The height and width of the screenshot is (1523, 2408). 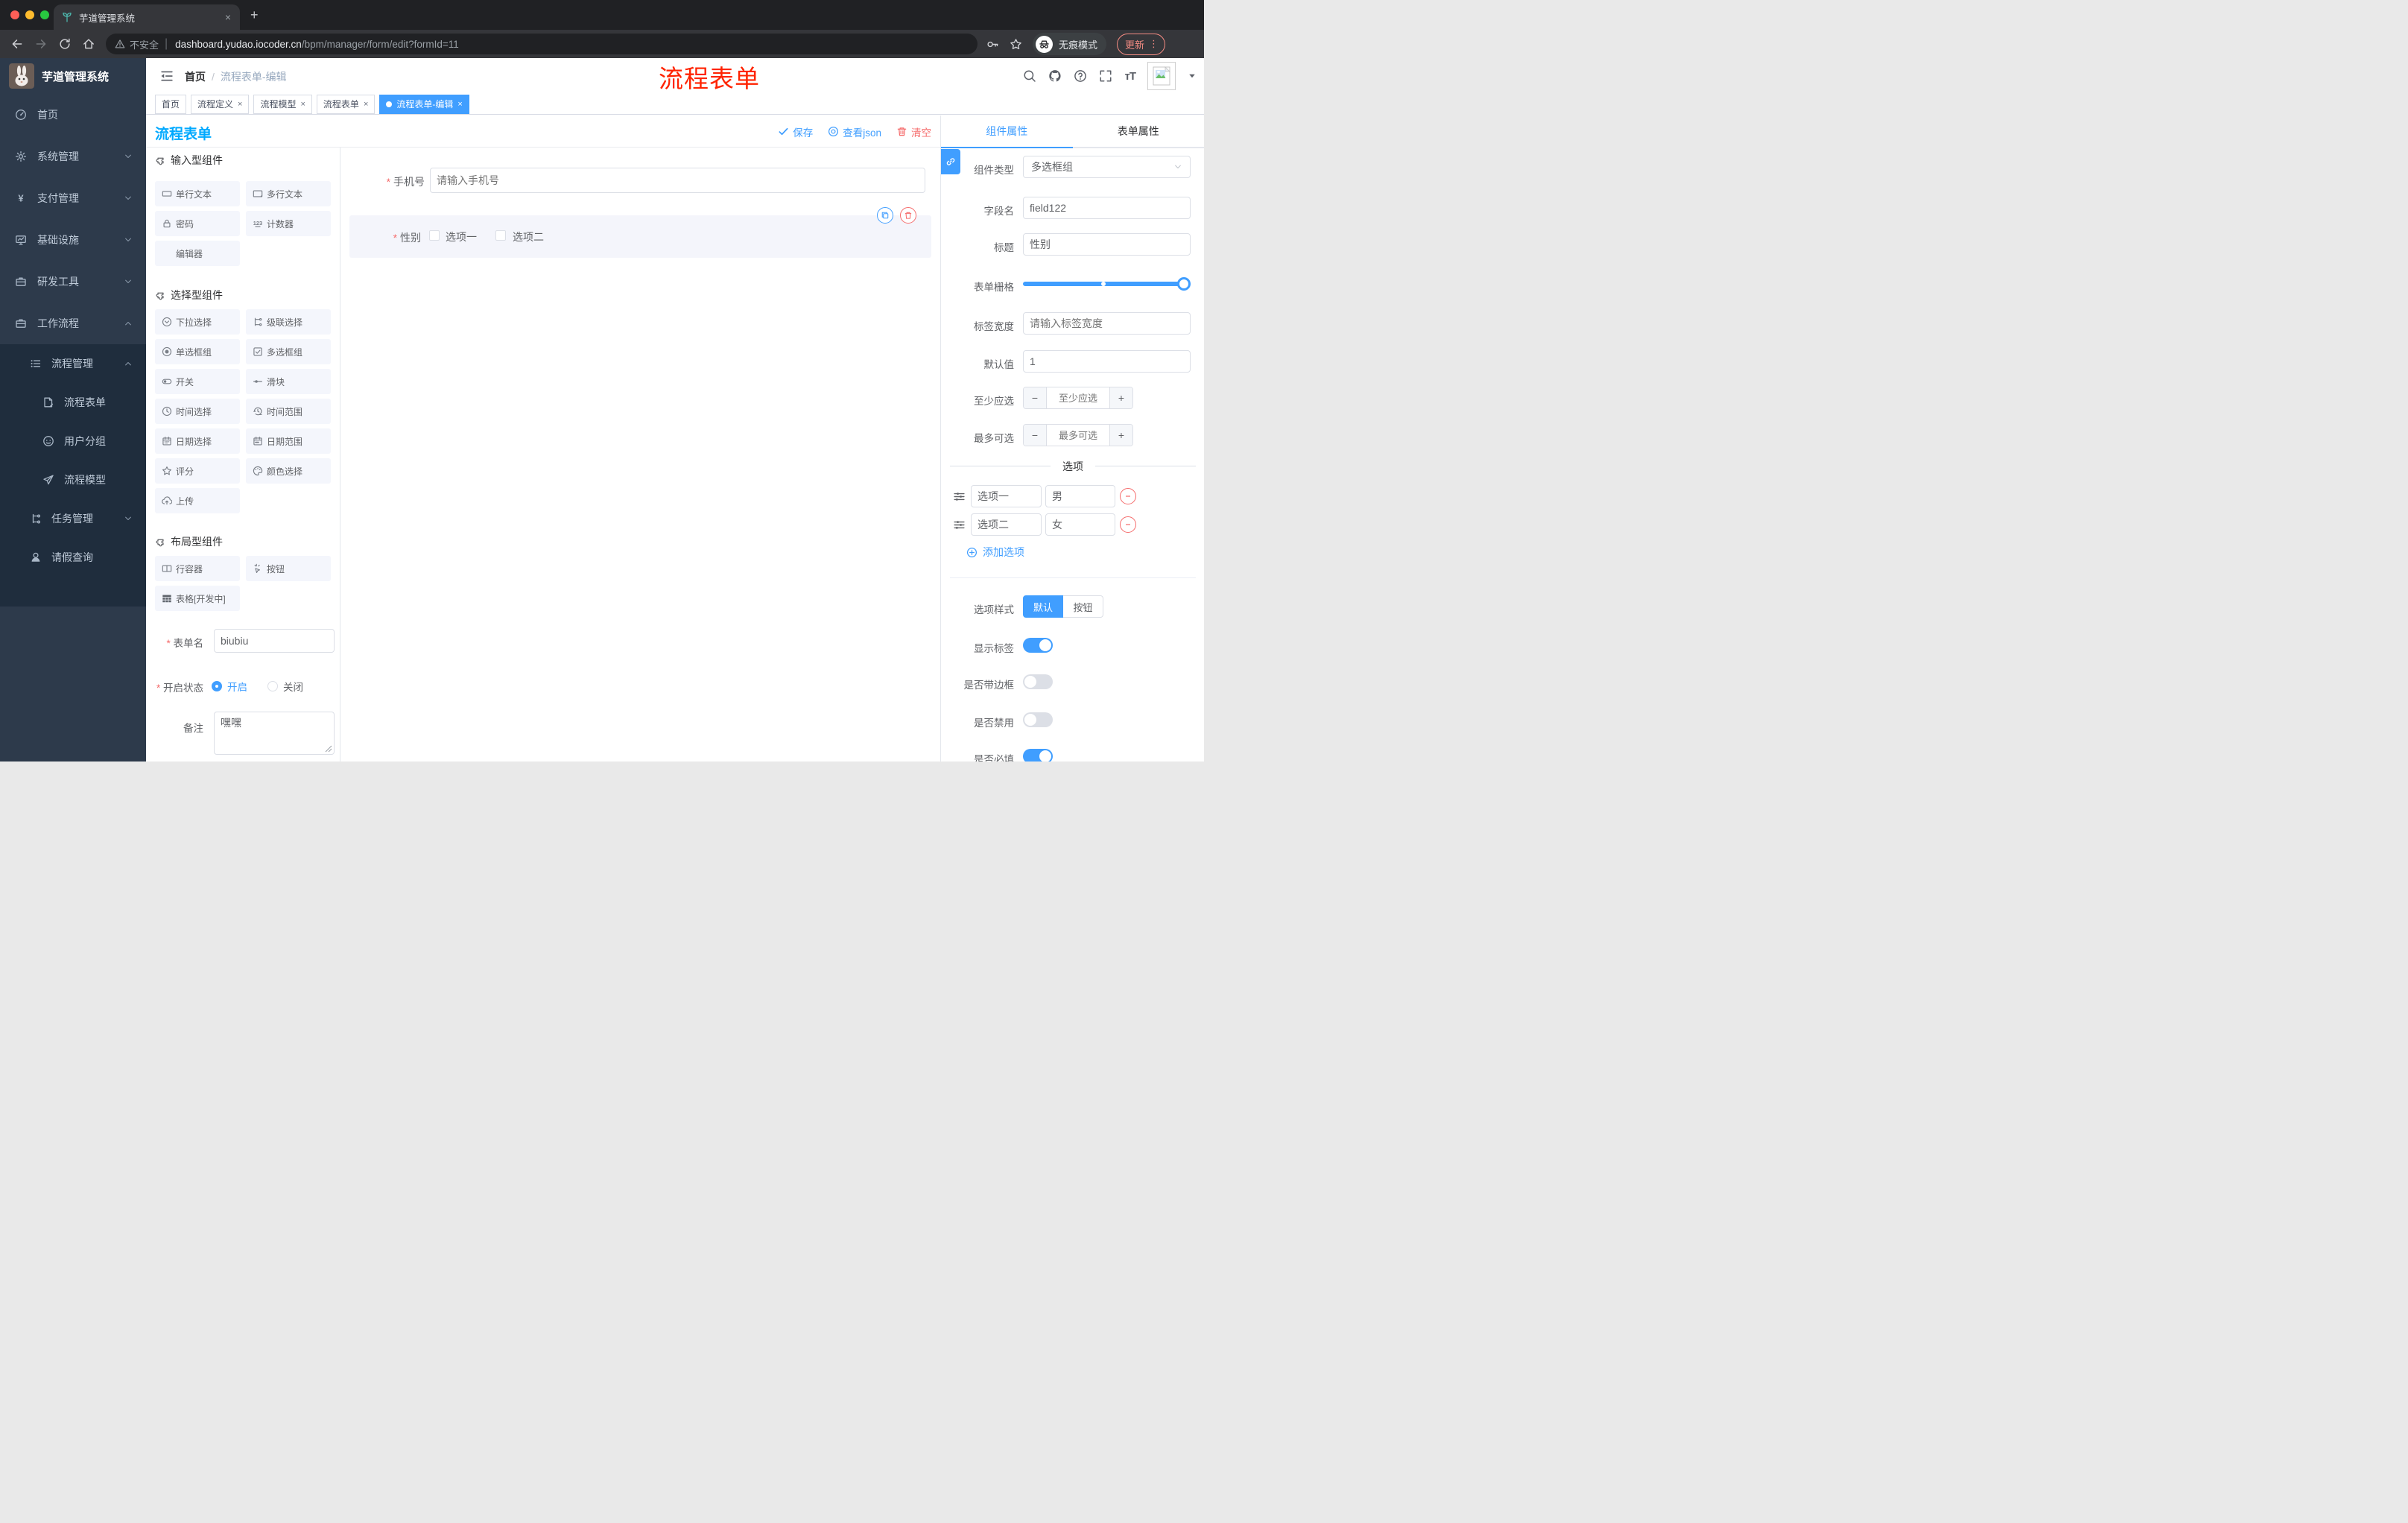 I want to click on update-chrome-button: 更新 ⋮, so click(x=1141, y=44).